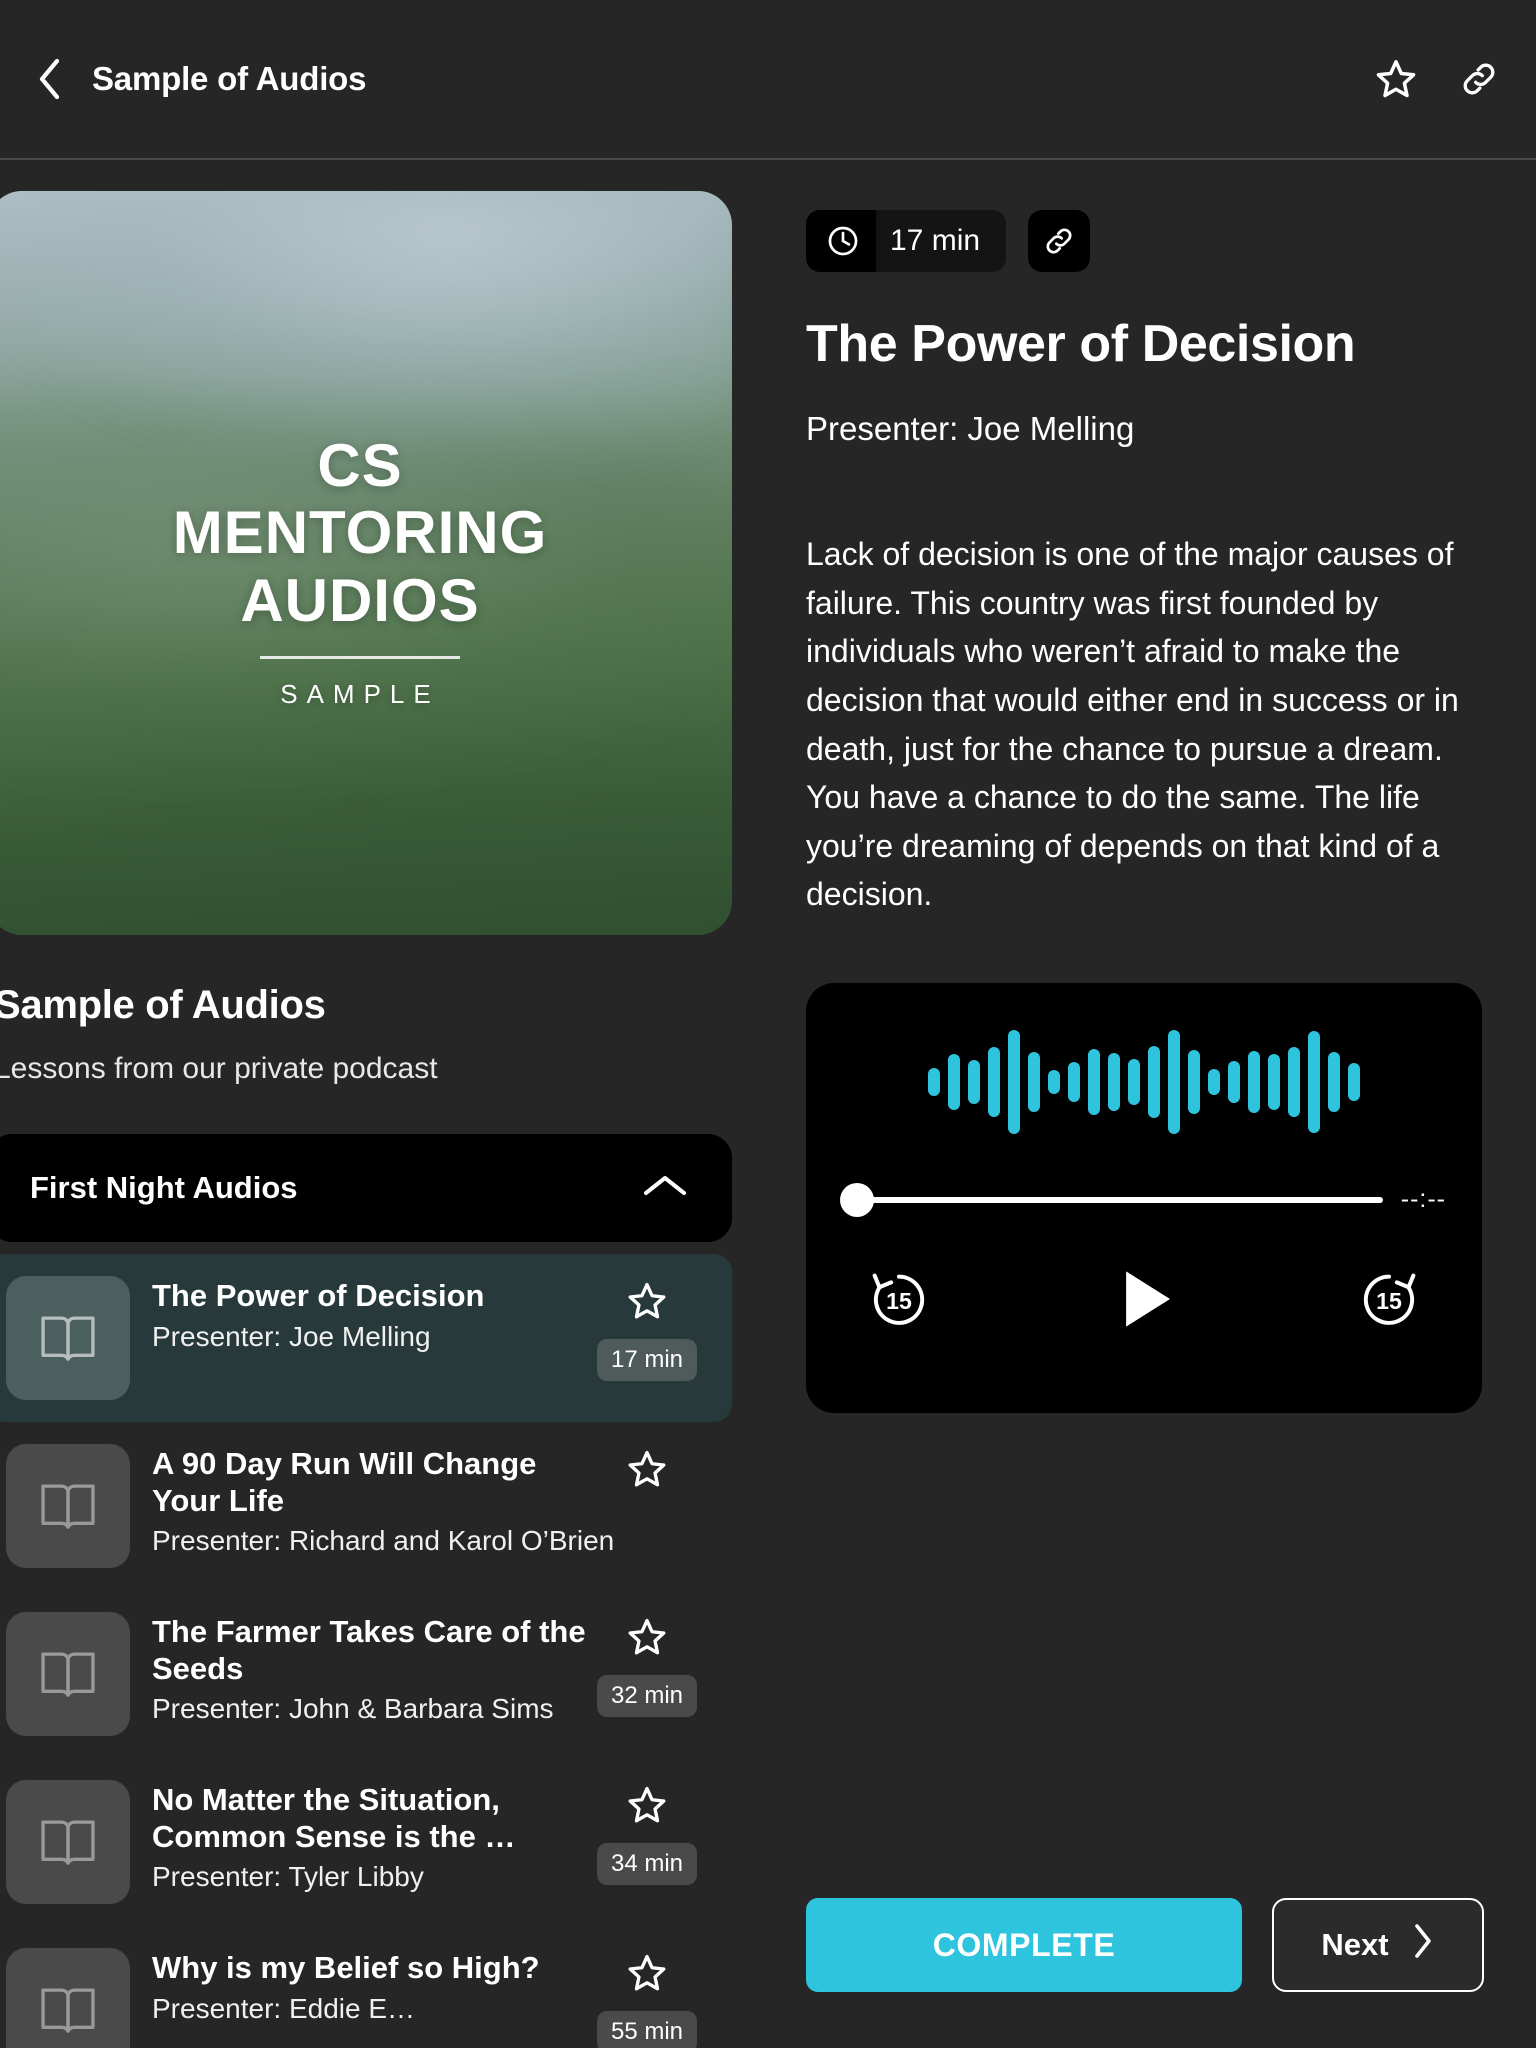  Describe the element at coordinates (163, 1005) in the screenshot. I see `course-title: Sample of Audios` at that location.